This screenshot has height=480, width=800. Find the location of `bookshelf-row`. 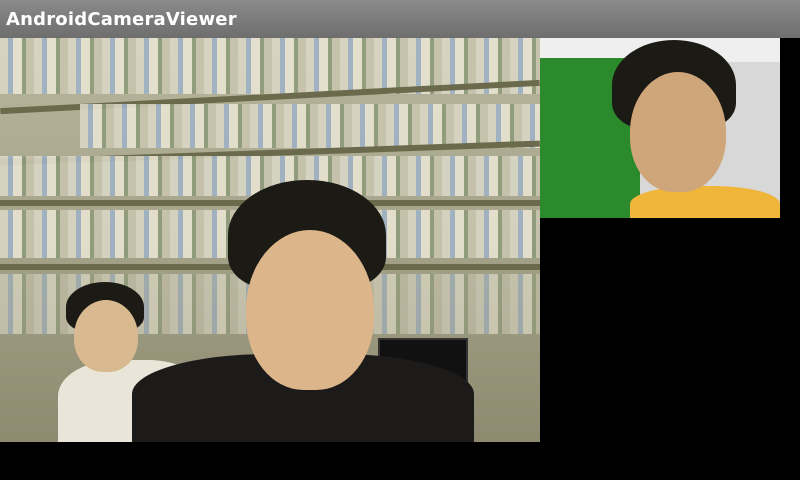

bookshelf-row is located at coordinates (310, 126).